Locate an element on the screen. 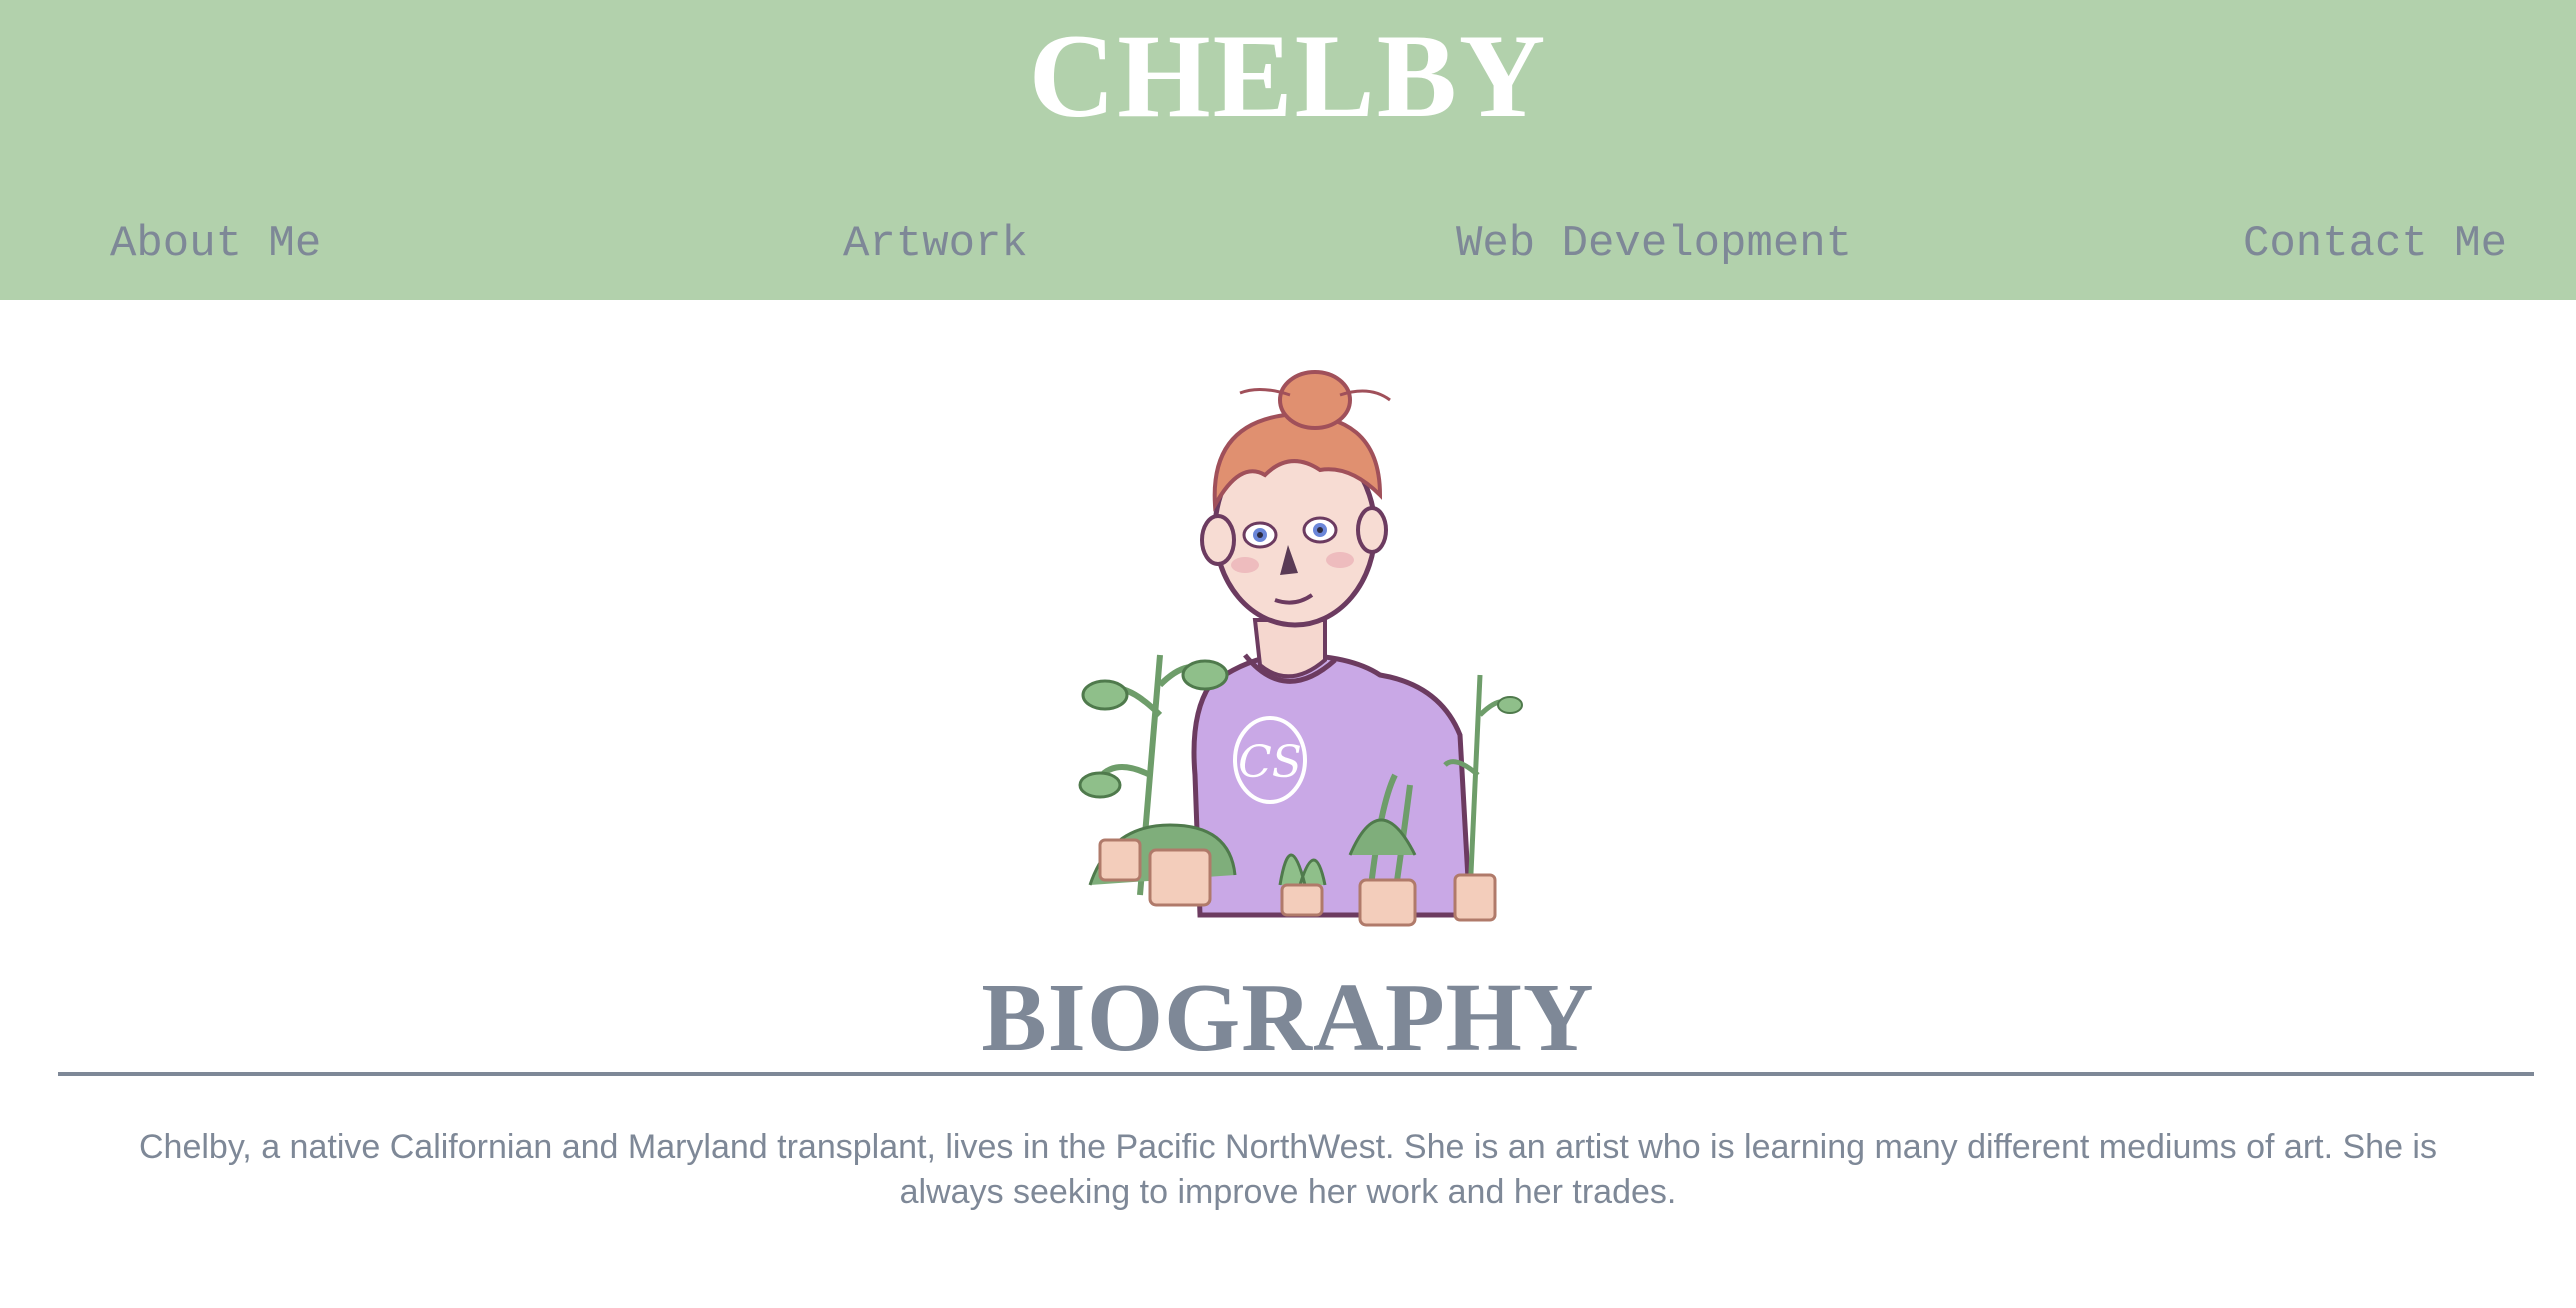 The height and width of the screenshot is (1308, 2576). nav-link-contact-me: Contact Me is located at coordinates (2375, 244).